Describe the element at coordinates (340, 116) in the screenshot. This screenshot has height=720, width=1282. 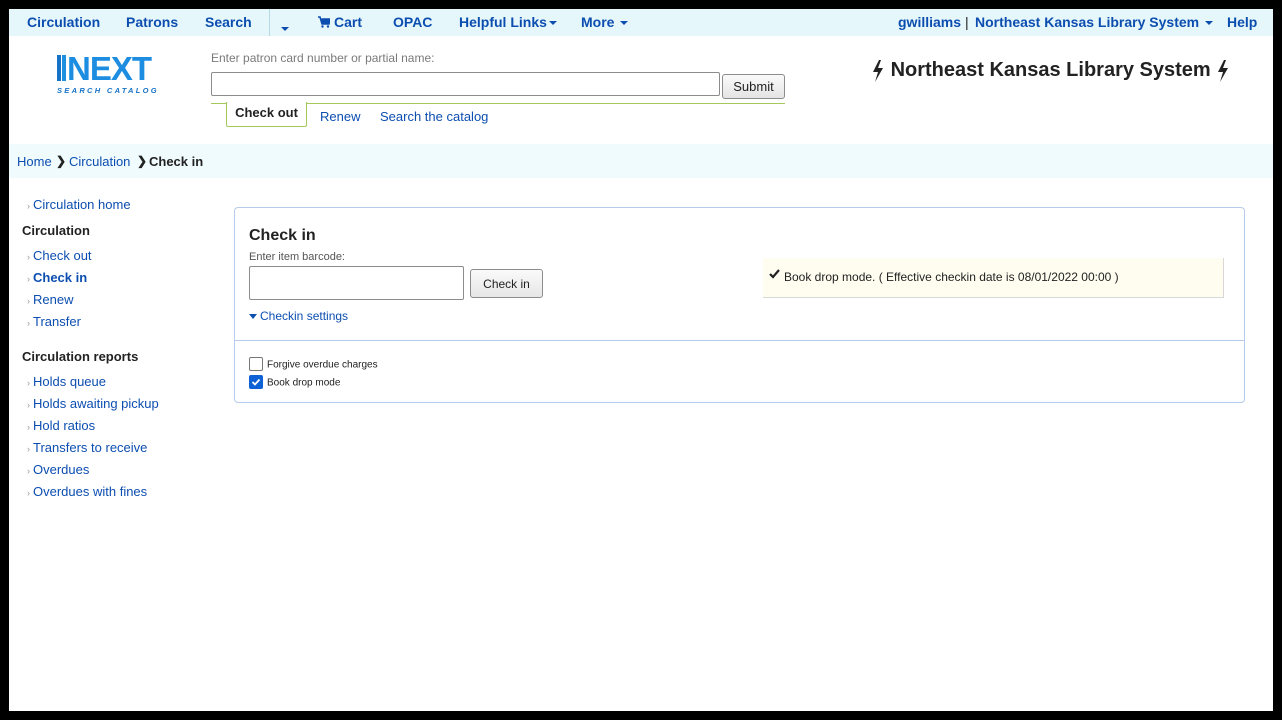
I see `tab-renew: Renew` at that location.